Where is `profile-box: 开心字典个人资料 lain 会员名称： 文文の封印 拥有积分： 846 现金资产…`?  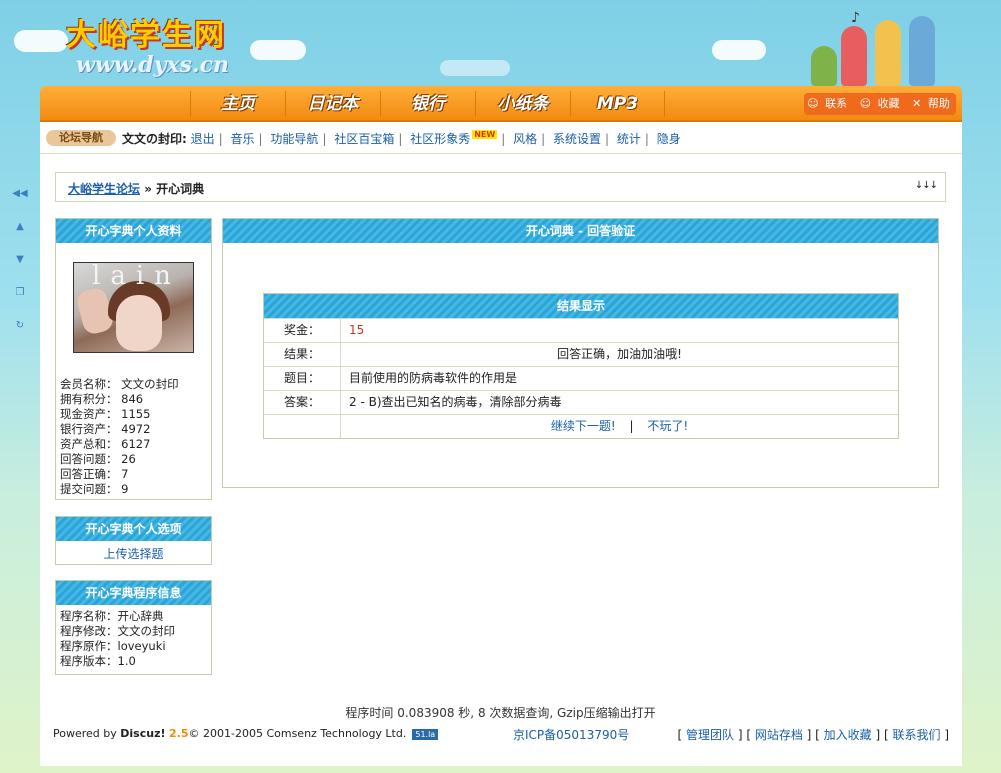
profile-box: 开心字典个人资料 lain 会员名称： 文文の封印 拥有积分： 846 现金资产… is located at coordinates (133, 359).